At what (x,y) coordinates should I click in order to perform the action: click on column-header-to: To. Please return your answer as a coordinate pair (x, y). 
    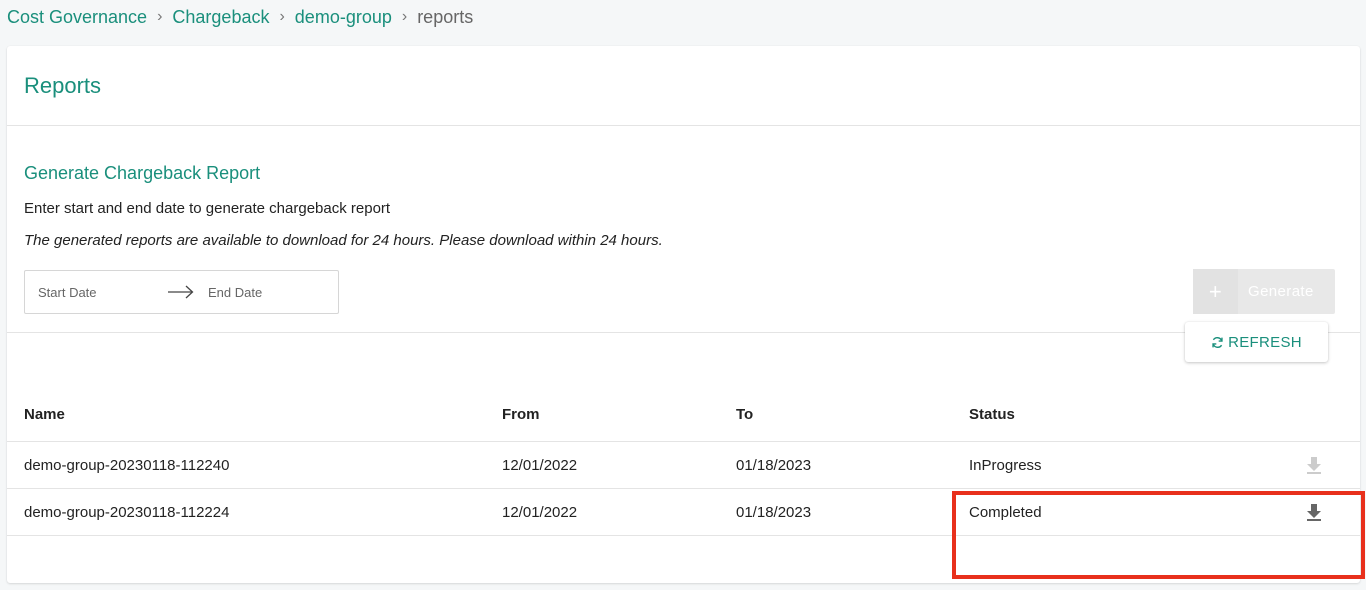
    Looking at the image, I should click on (745, 414).